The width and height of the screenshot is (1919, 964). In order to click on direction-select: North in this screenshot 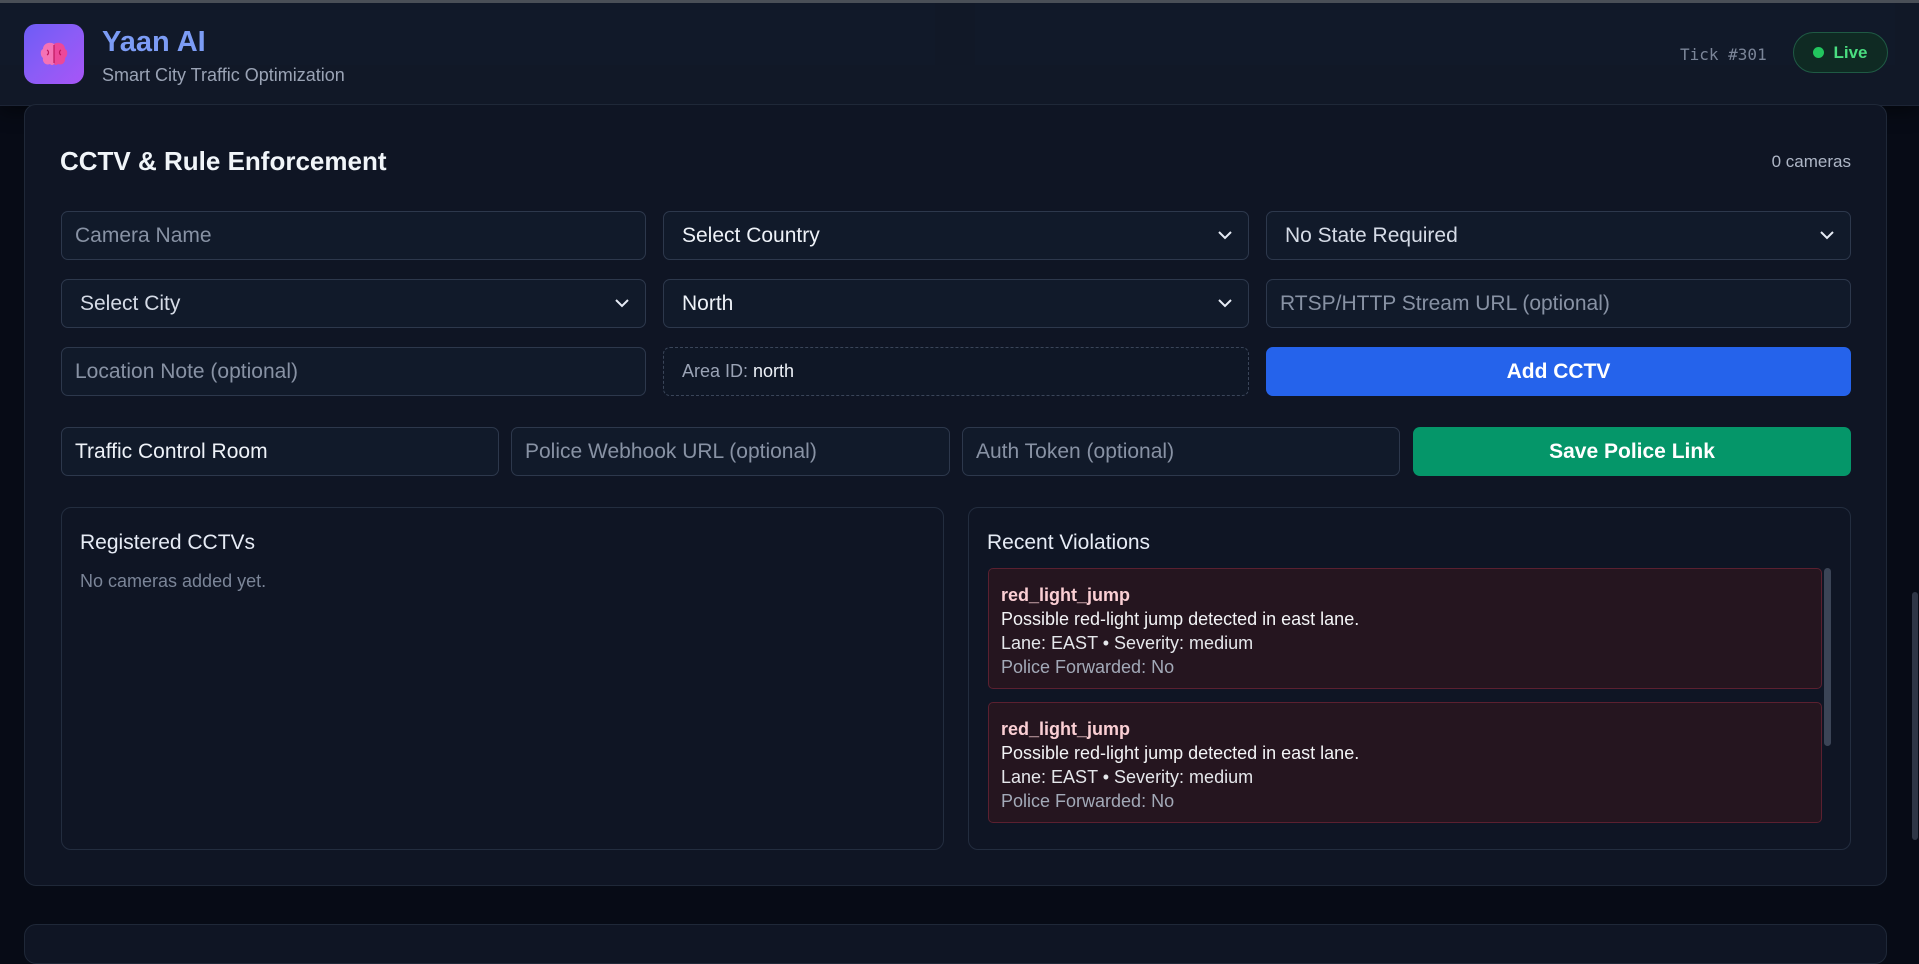, I will do `click(956, 303)`.